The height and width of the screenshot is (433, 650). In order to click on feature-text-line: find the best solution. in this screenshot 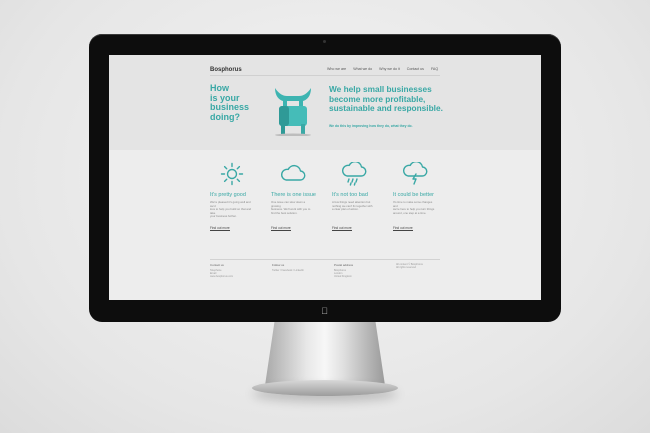, I will do `click(284, 212)`.